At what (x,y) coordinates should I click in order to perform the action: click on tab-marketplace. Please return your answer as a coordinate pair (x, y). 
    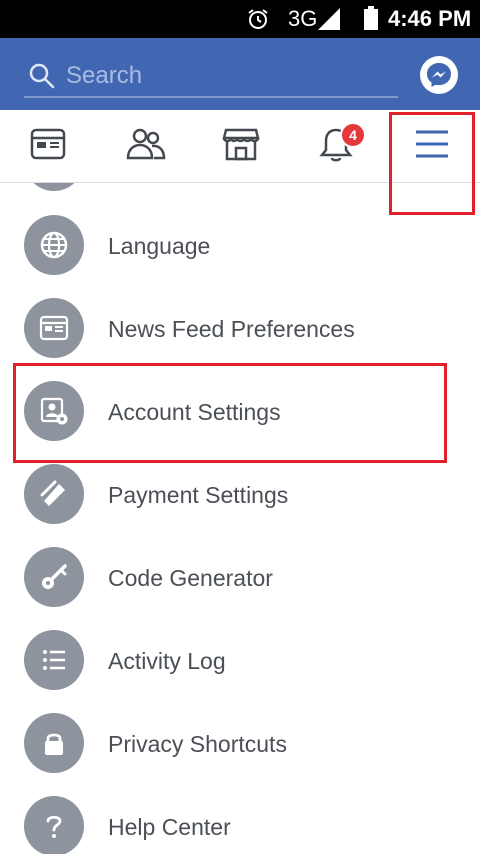
    Looking at the image, I should click on (240, 146).